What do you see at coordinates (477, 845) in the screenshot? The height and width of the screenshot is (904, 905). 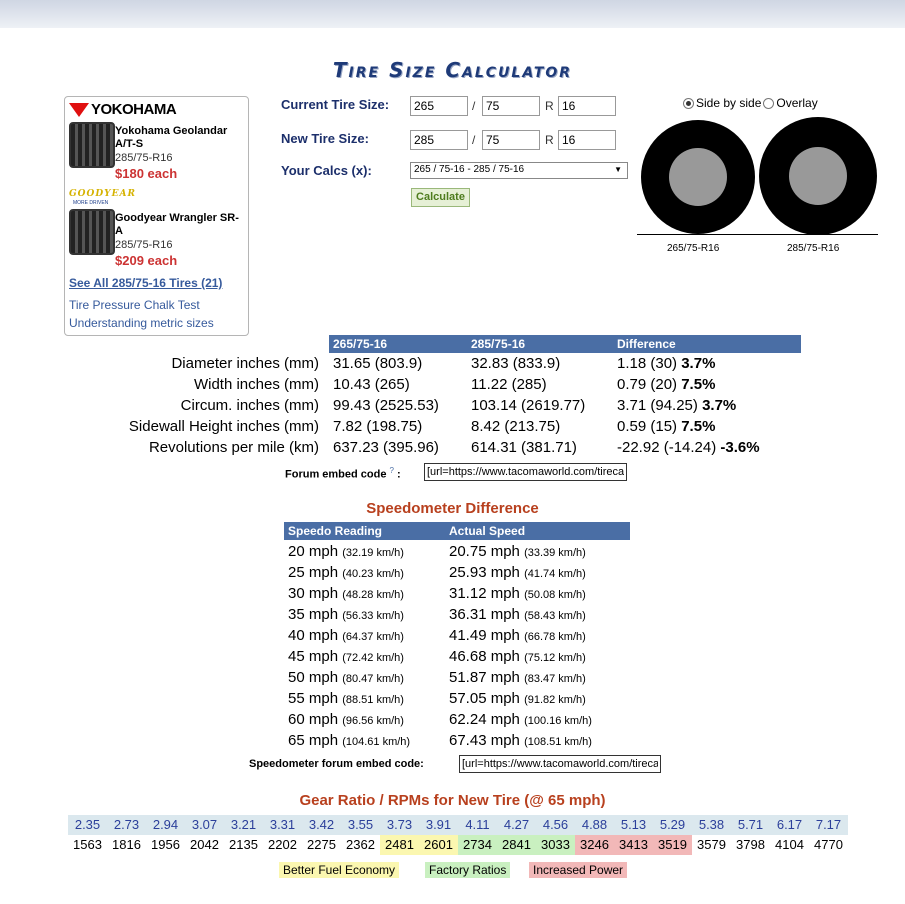 I see `gear-rpm-cell: 2734` at bounding box center [477, 845].